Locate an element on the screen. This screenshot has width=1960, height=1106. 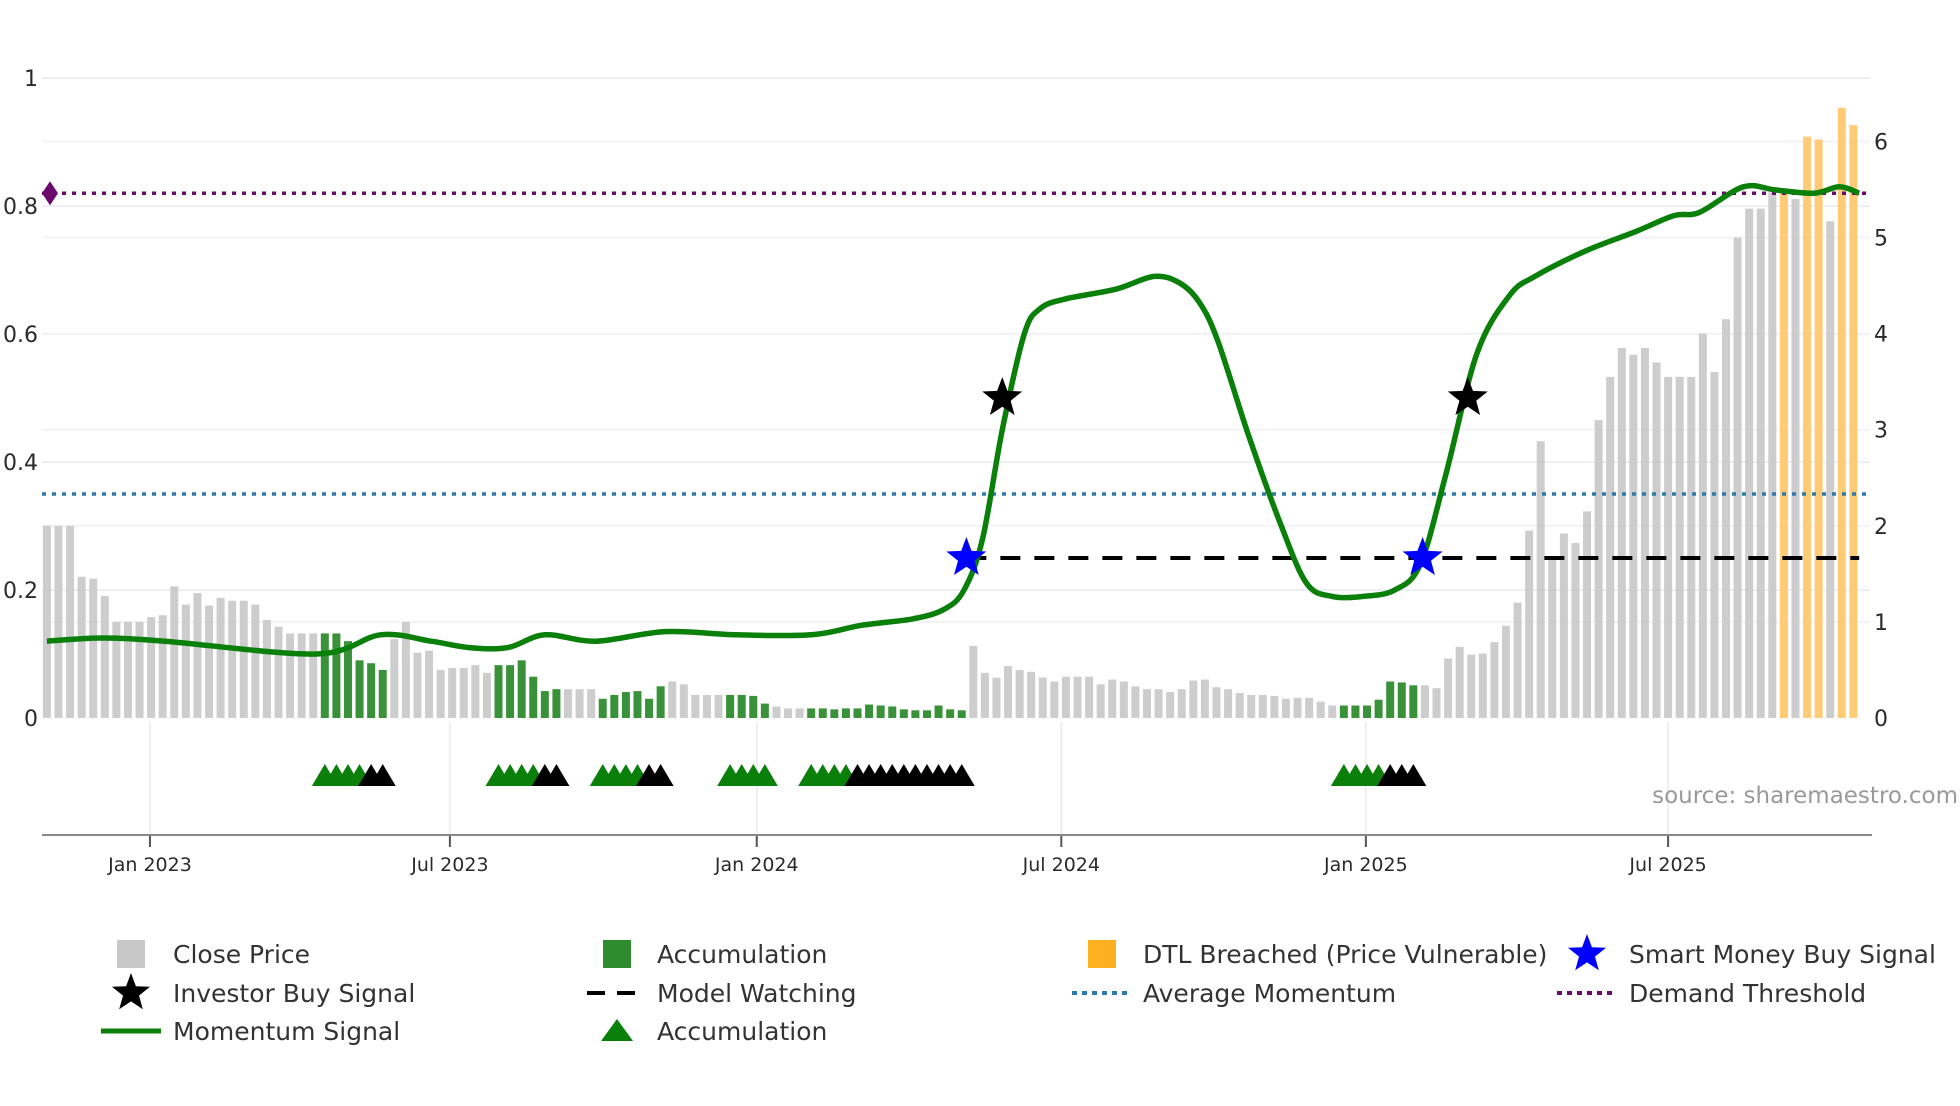
legend-label: Momentum Signal is located at coordinates (286, 1031).